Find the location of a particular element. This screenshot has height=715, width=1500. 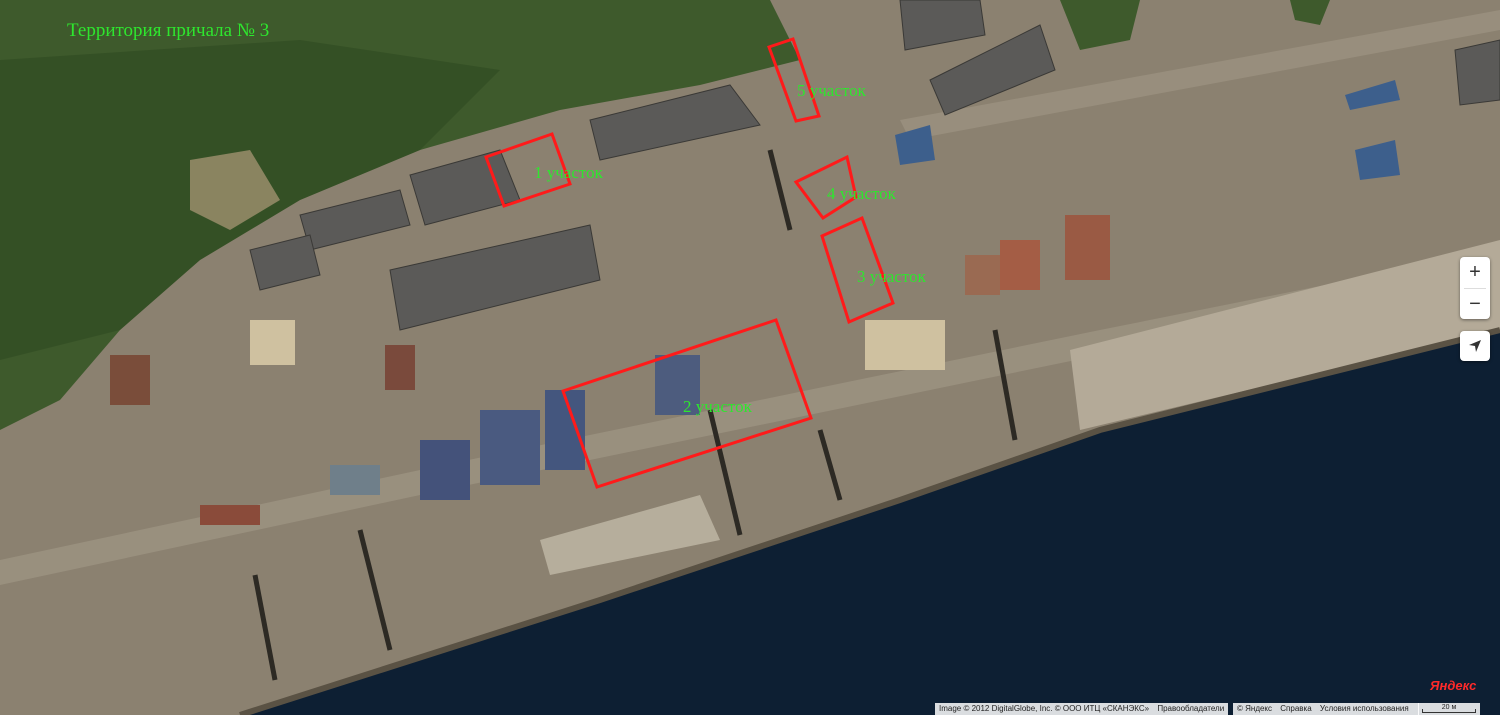

plot-4-label: 4 участок is located at coordinates (861, 193).